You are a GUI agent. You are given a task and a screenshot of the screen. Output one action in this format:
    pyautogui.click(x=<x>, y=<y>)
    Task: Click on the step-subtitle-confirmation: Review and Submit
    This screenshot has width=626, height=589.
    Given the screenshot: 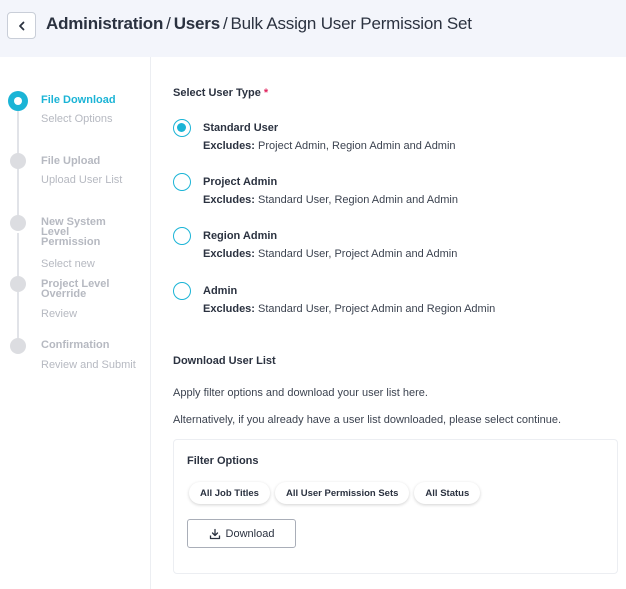 What is the action you would take?
    pyautogui.click(x=88, y=365)
    